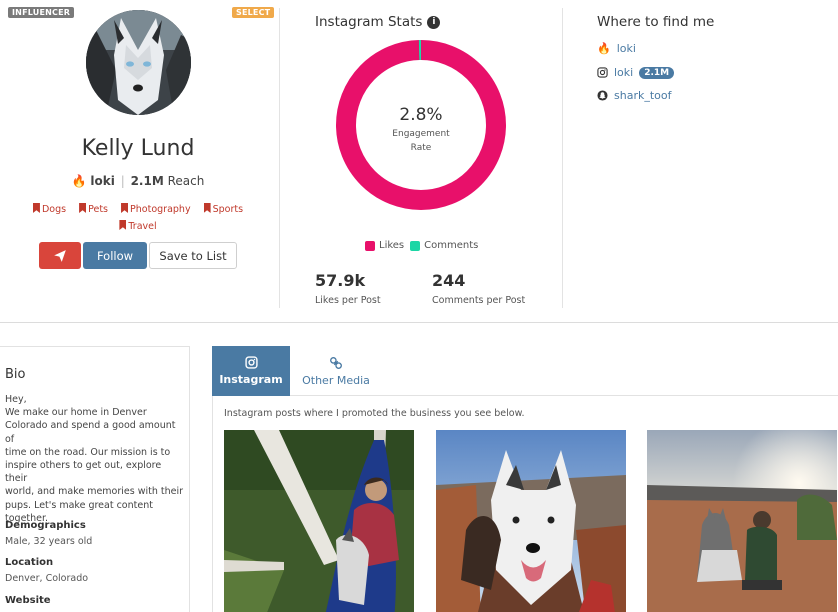  Describe the element at coordinates (449, 280) in the screenshot. I see `comments-per-post-value: 244` at that location.